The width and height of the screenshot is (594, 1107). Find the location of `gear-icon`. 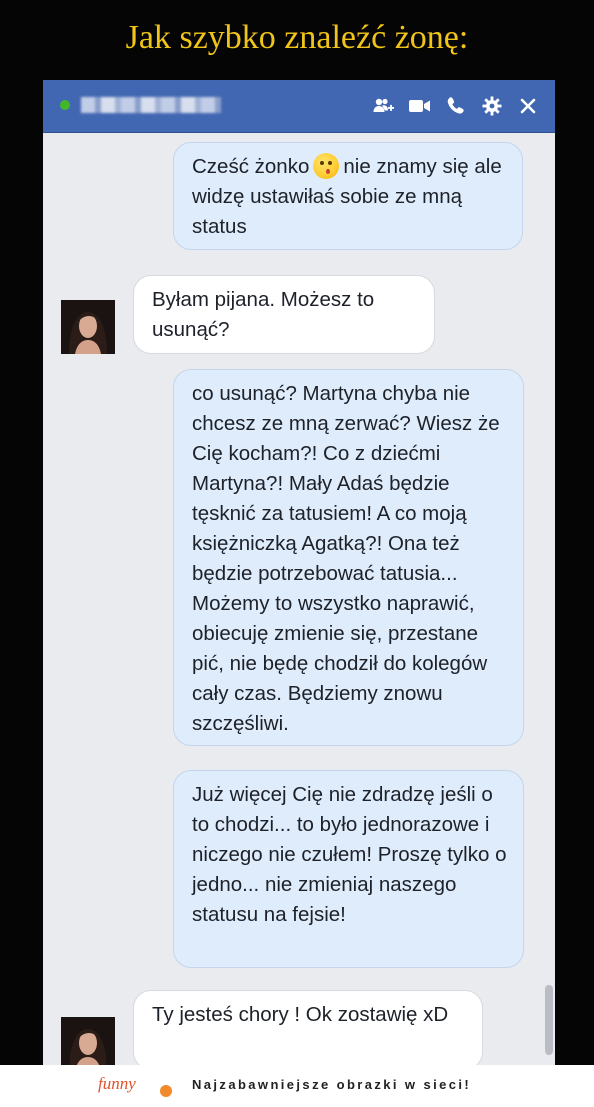

gear-icon is located at coordinates (492, 106).